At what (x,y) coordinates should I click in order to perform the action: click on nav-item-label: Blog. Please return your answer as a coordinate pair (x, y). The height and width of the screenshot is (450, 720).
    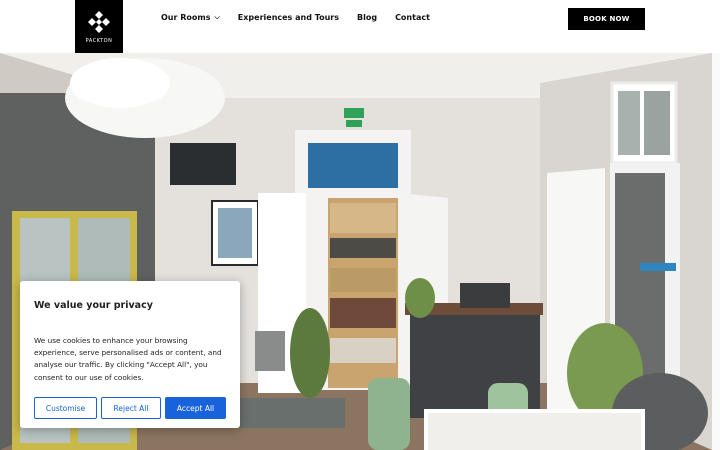
    Looking at the image, I should click on (367, 17).